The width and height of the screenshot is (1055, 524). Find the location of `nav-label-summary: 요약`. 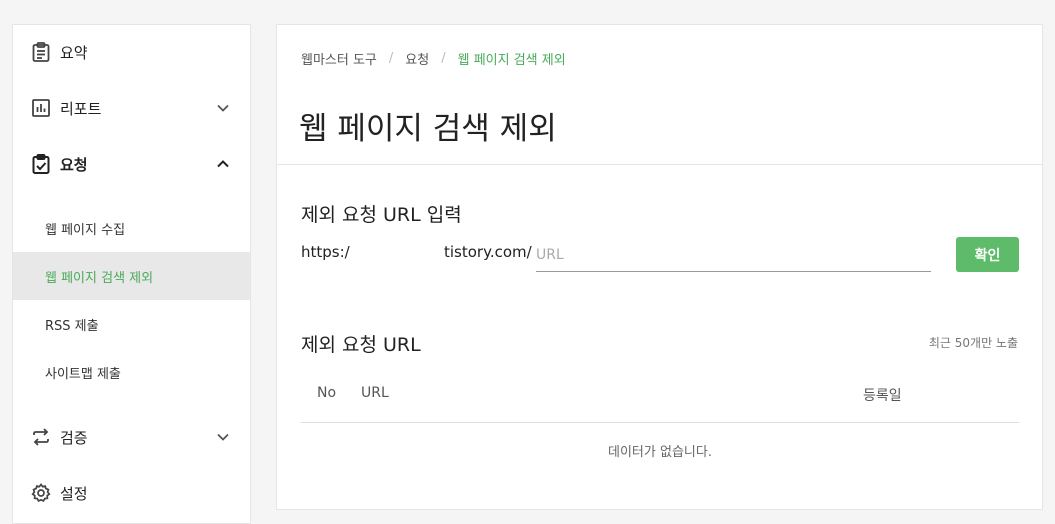

nav-label-summary: 요약 is located at coordinates (74, 52).